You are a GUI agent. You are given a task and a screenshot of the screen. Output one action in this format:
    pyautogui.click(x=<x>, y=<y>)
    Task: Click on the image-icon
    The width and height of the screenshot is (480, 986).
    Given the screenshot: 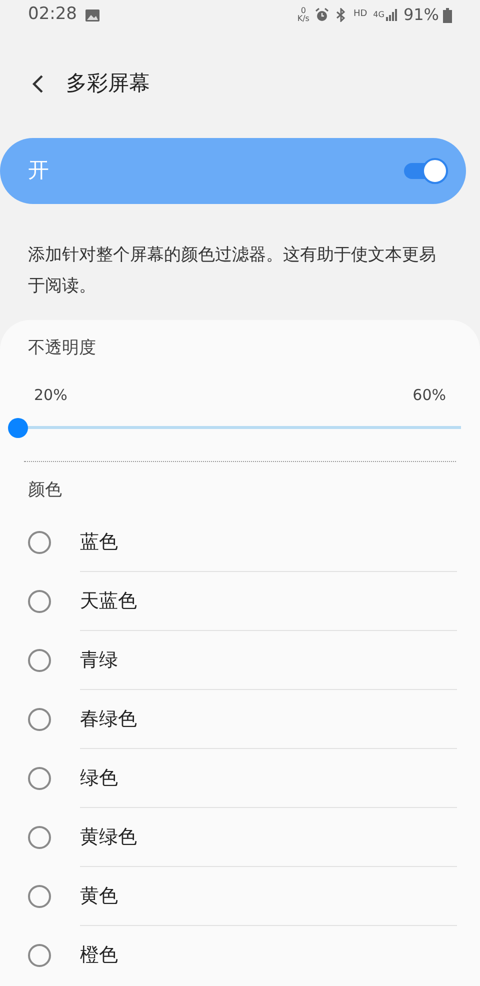 What is the action you would take?
    pyautogui.click(x=92, y=15)
    